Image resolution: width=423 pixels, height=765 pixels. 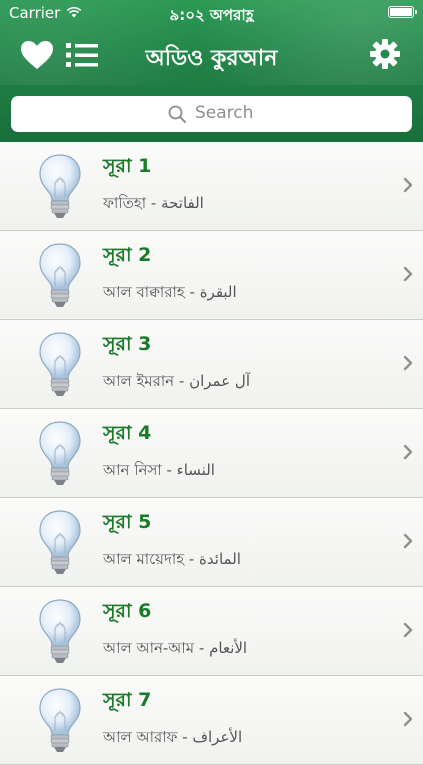 I want to click on heart-icon, so click(x=37, y=55).